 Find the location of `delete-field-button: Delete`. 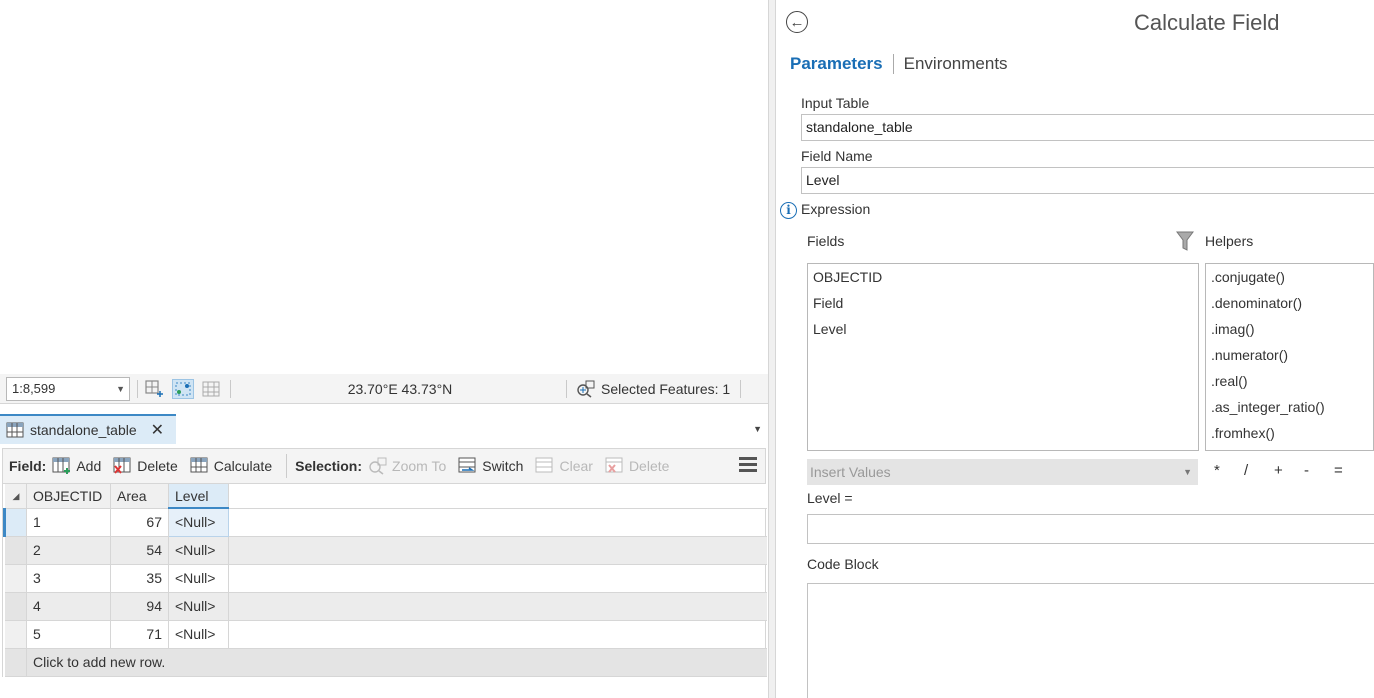

delete-field-button: Delete is located at coordinates (145, 466).